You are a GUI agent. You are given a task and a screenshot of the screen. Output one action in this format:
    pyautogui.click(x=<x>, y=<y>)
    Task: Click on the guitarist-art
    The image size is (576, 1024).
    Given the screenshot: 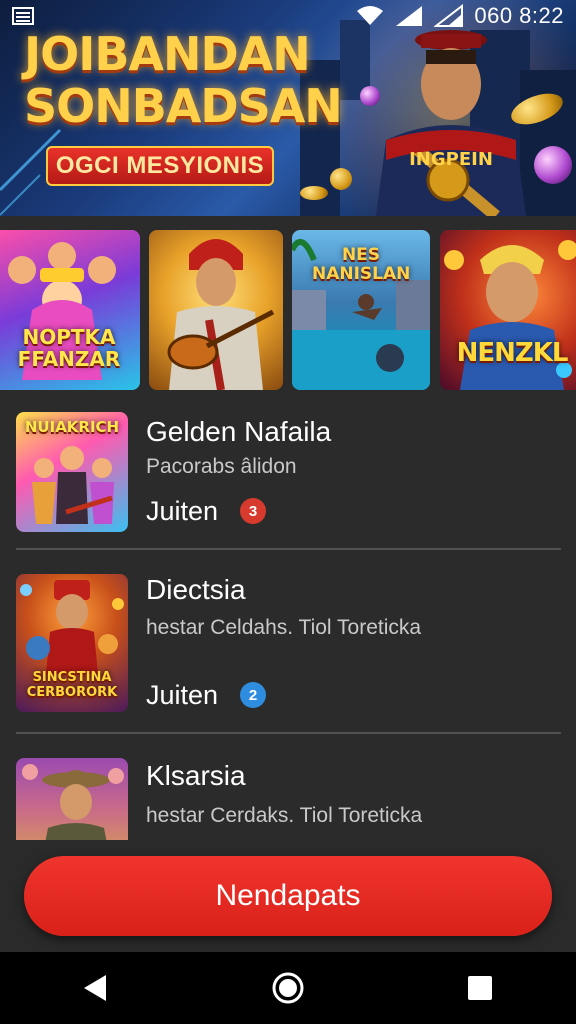 What is the action you would take?
    pyautogui.click(x=221, y=314)
    